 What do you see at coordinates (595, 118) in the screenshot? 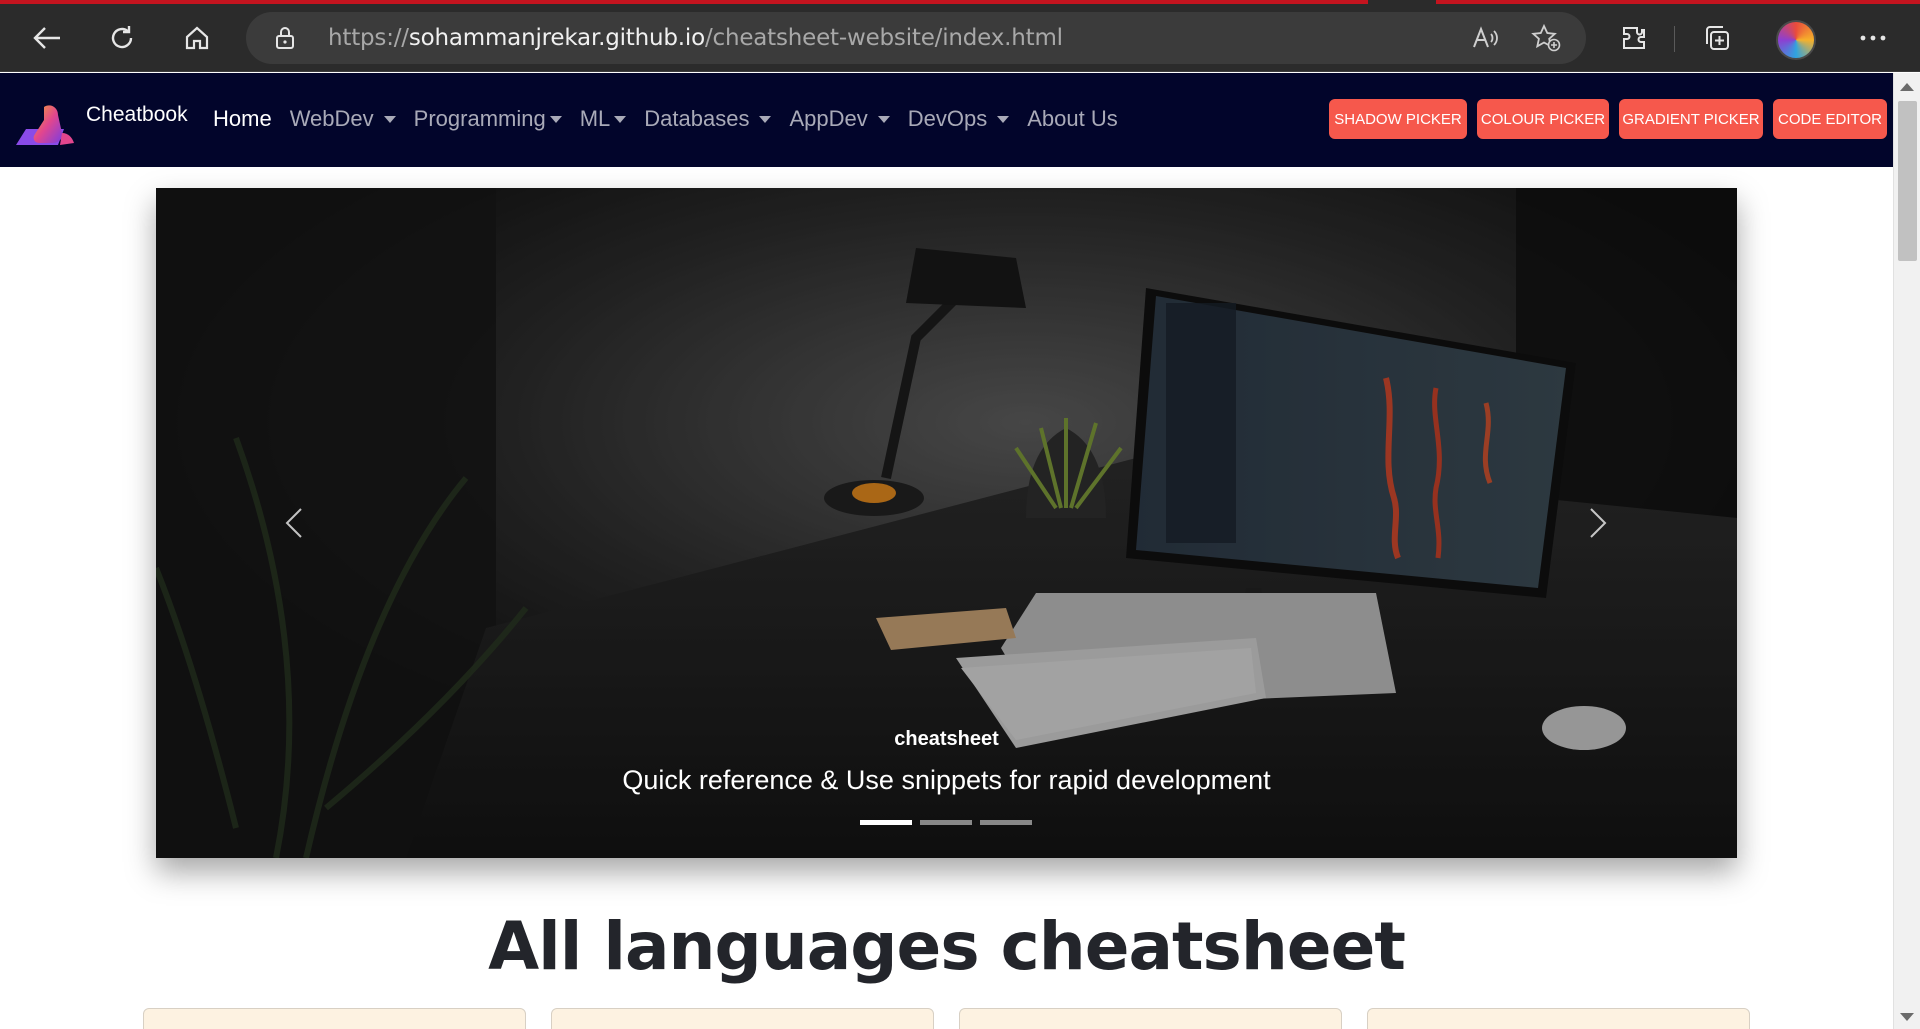
I see `nav-ml-label: ML` at bounding box center [595, 118].